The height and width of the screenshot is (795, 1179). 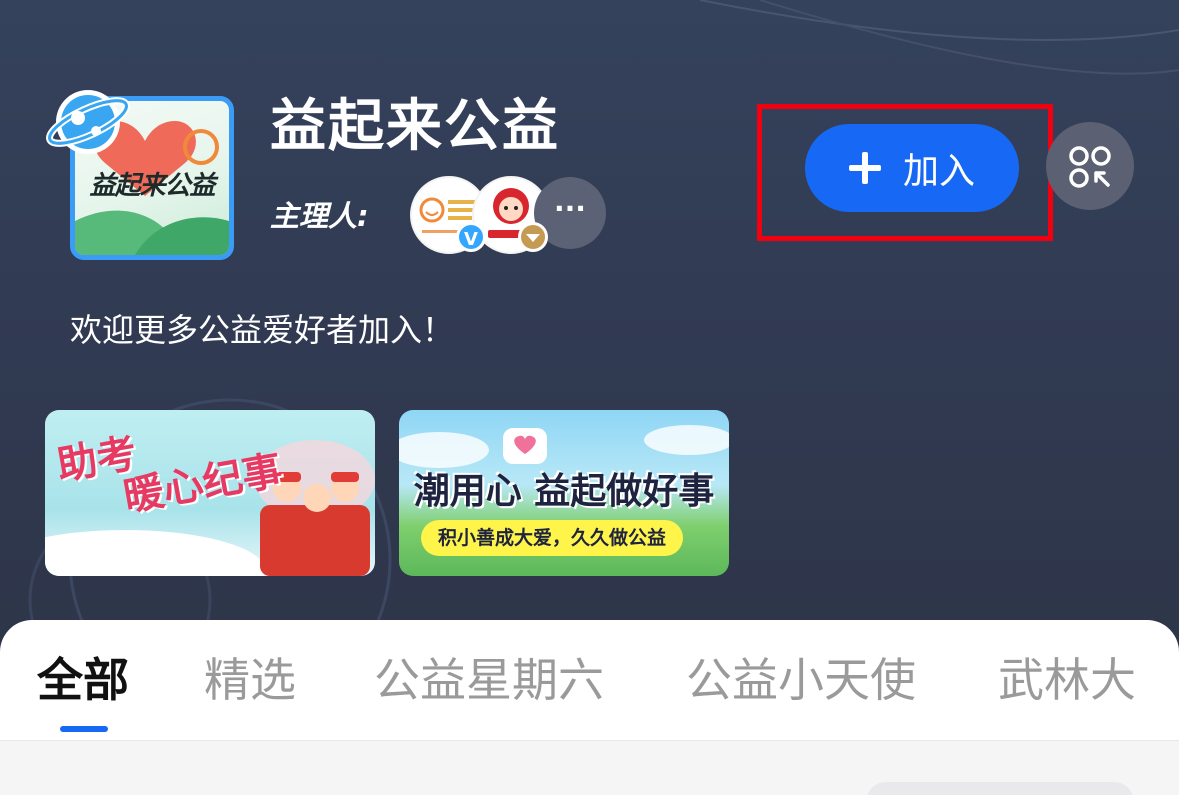 What do you see at coordinates (801, 680) in the screenshot?
I see `tab-charity-angel: 公益小天使` at bounding box center [801, 680].